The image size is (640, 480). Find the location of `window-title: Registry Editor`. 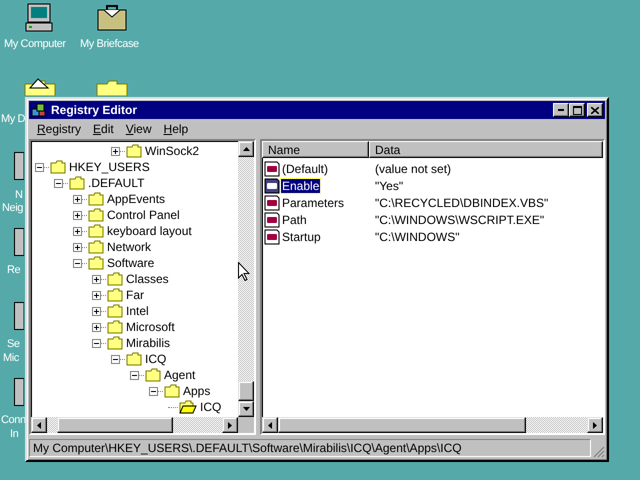

window-title: Registry Editor is located at coordinates (94, 110).